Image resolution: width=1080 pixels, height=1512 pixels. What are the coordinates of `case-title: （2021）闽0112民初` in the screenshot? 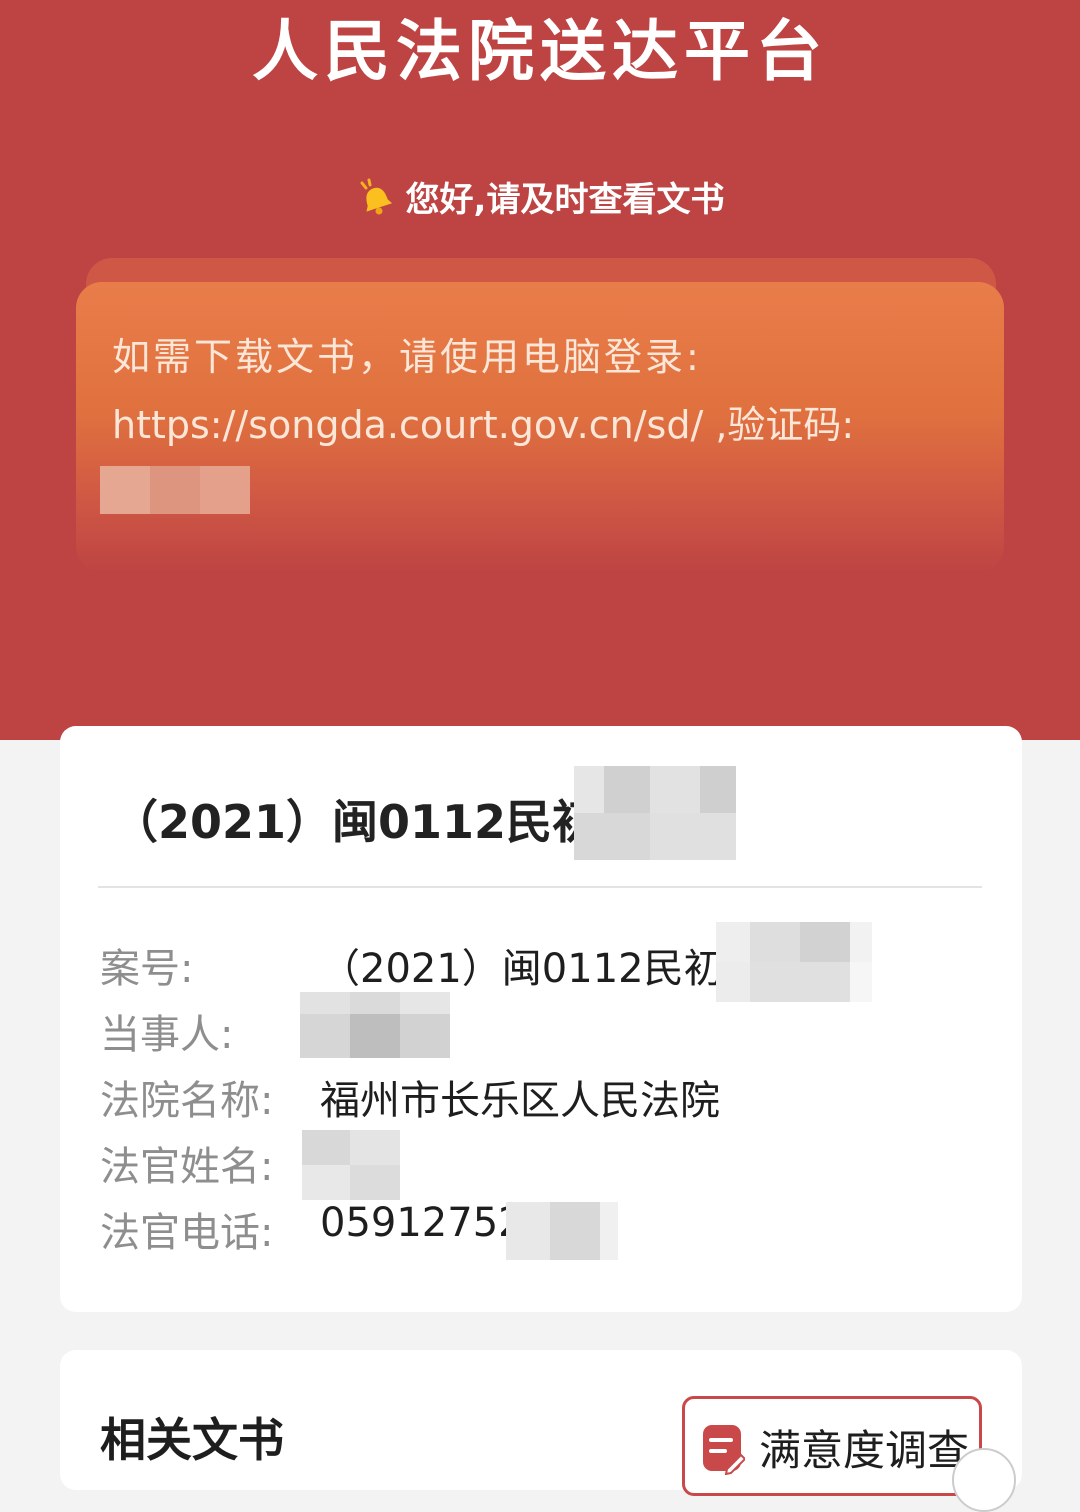 It's located at (355, 822).